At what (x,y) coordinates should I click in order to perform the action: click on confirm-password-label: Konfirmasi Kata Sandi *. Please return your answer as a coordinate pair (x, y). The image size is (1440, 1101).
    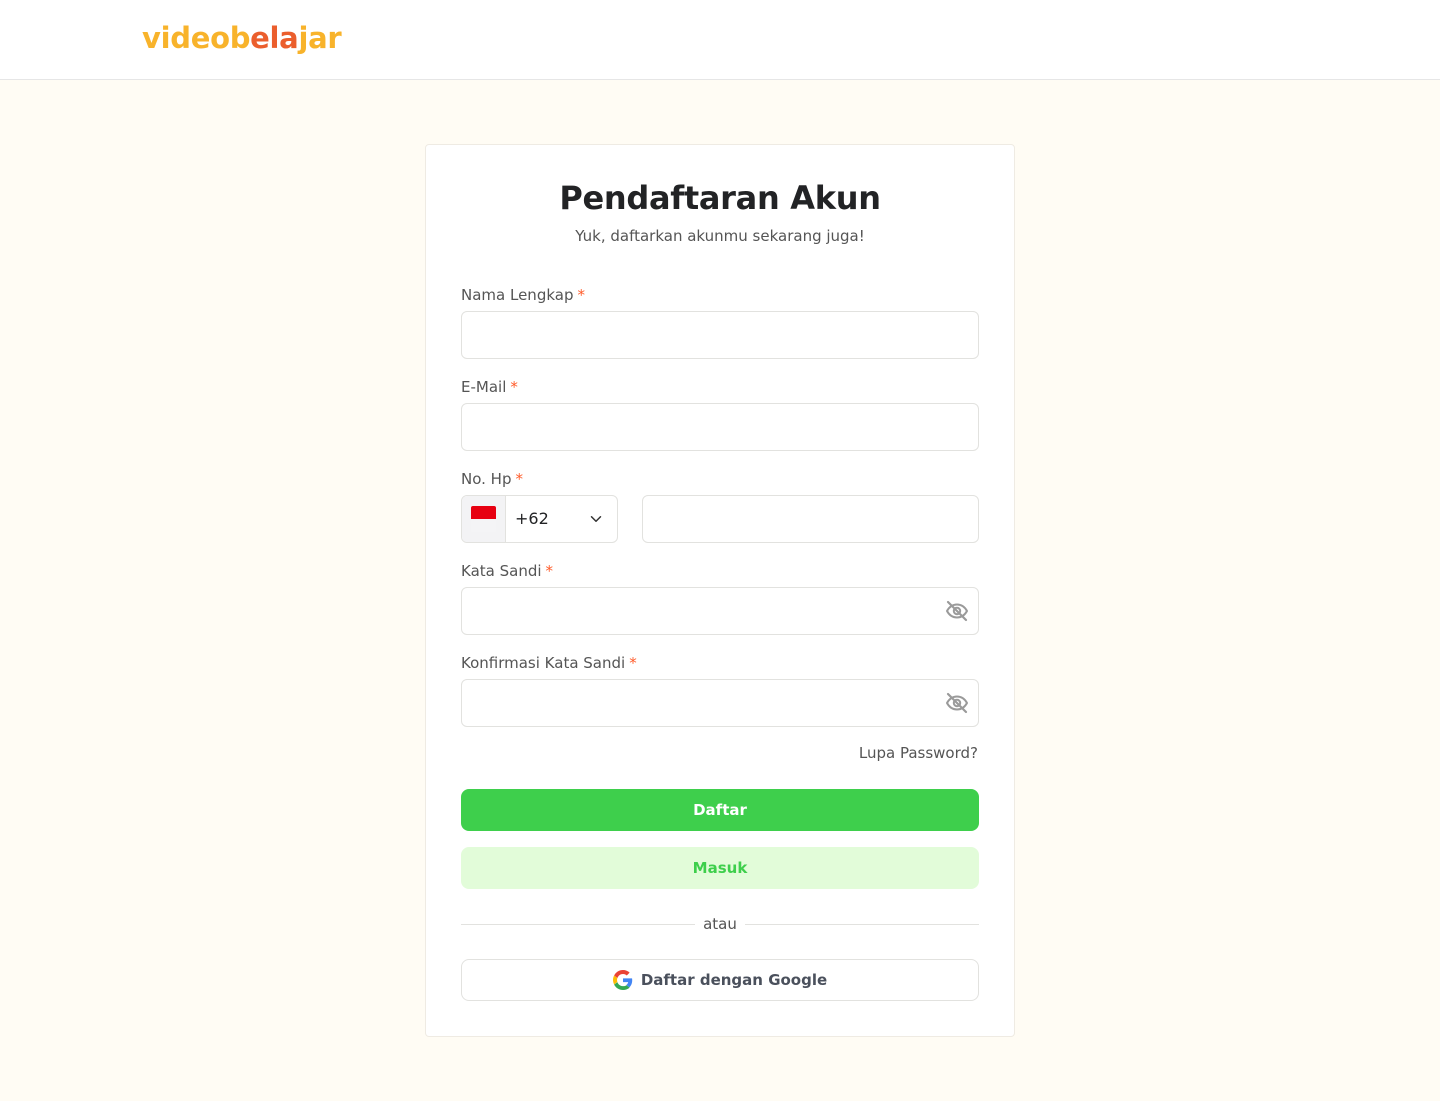
    Looking at the image, I should click on (549, 663).